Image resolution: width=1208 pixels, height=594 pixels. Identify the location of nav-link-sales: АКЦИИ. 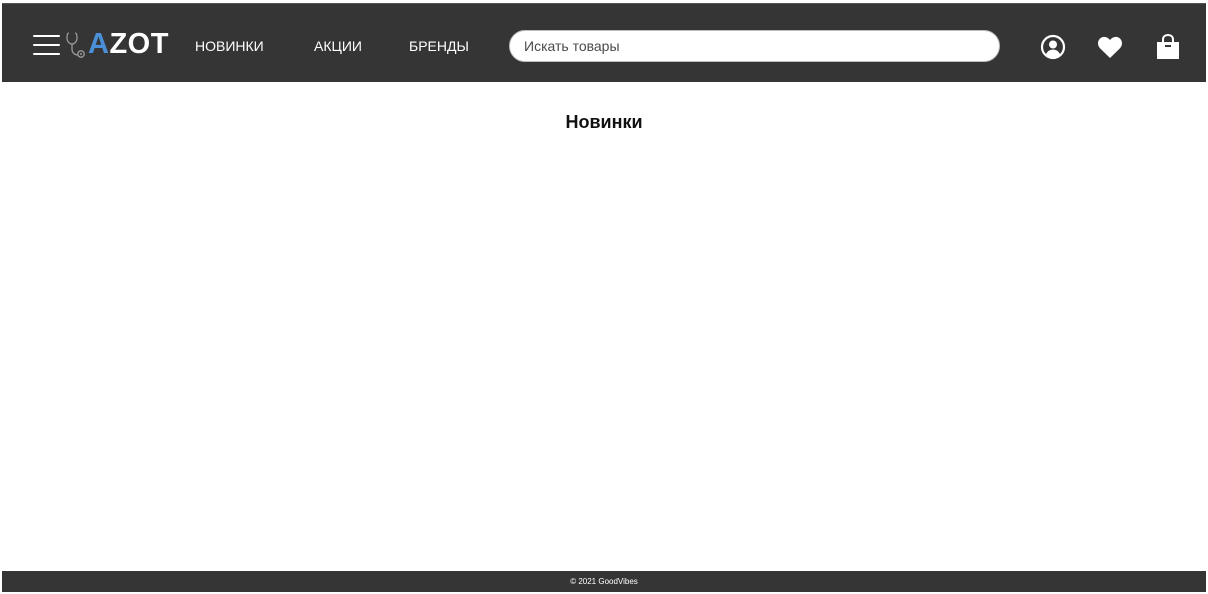
(338, 46).